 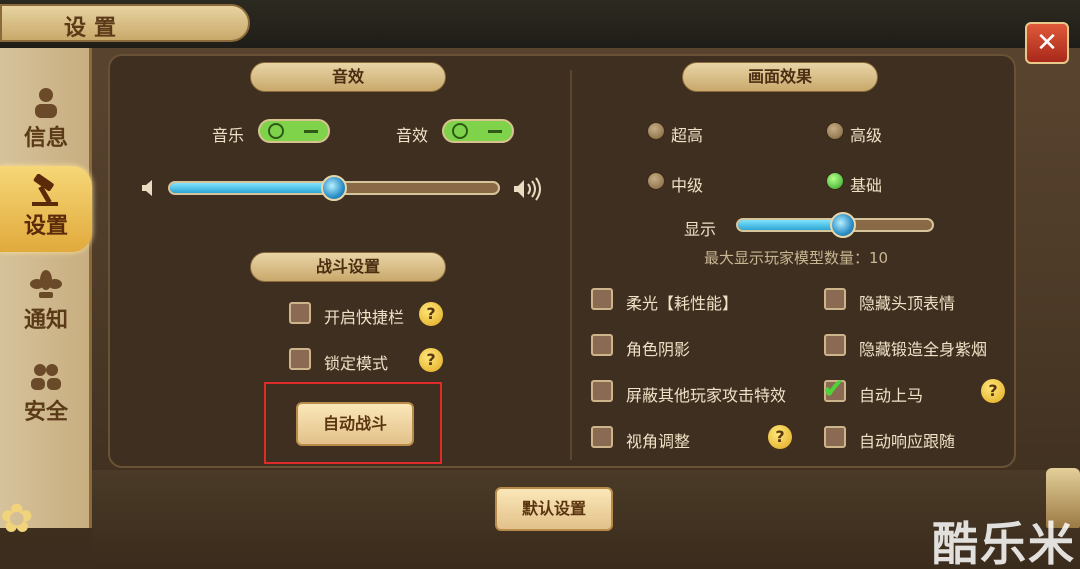 What do you see at coordinates (907, 303) in the screenshot?
I see `hide-emote-label: 隐藏头顶表情` at bounding box center [907, 303].